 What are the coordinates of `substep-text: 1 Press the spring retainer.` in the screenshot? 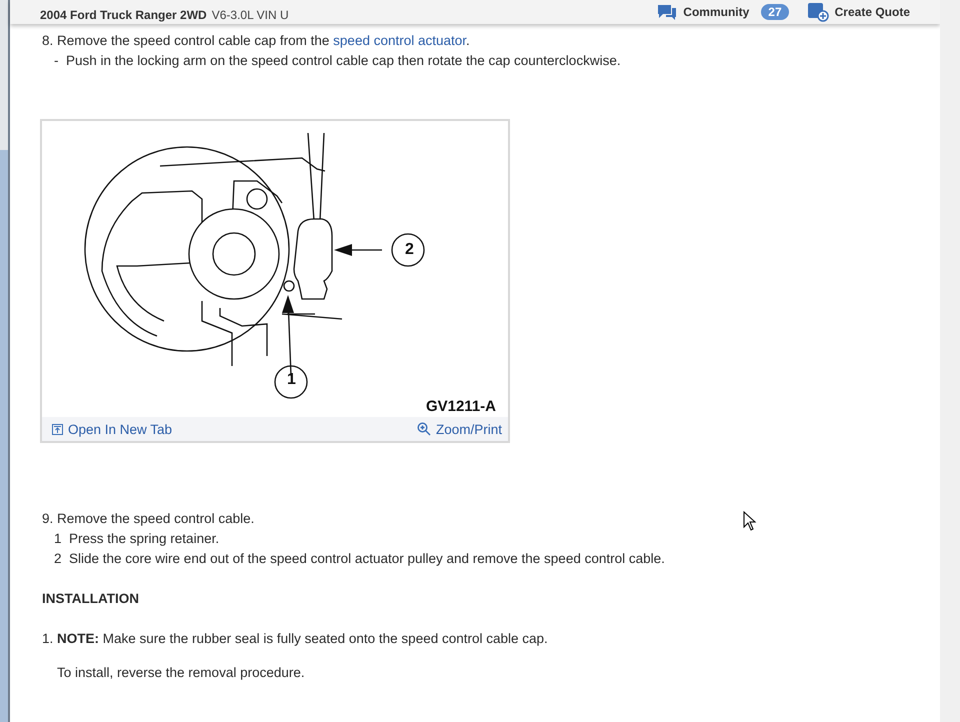 It's located at (136, 539).